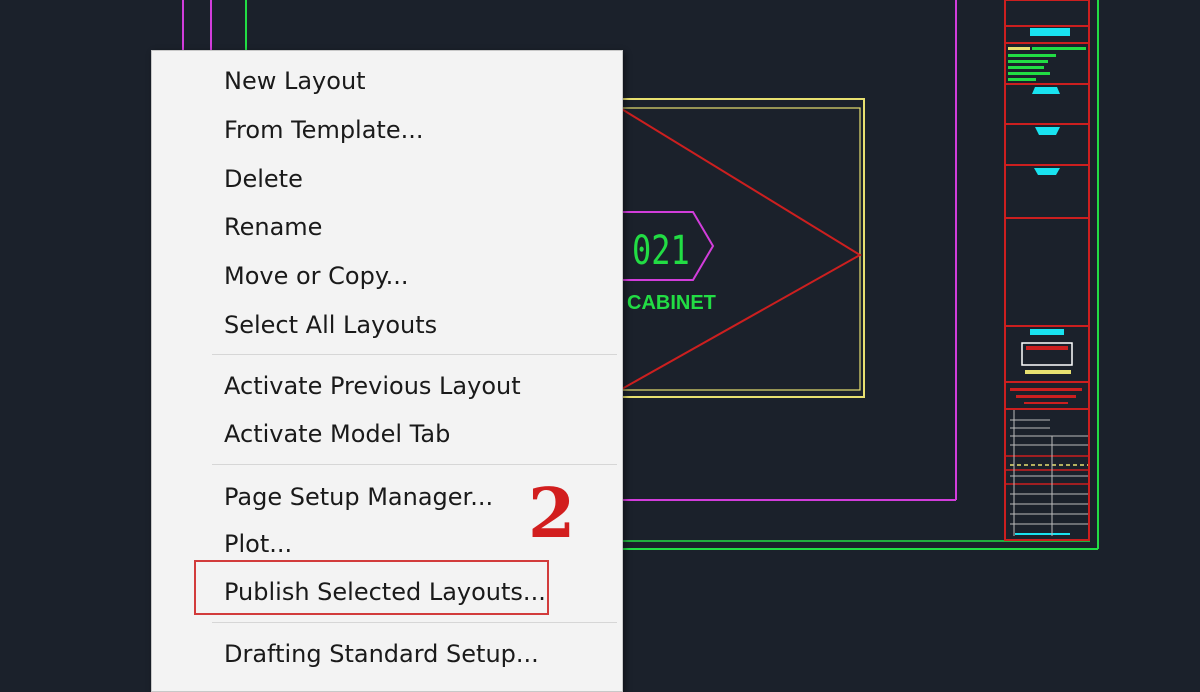 The image size is (1200, 692). I want to click on menu-item-rename: Rename, so click(414, 227).